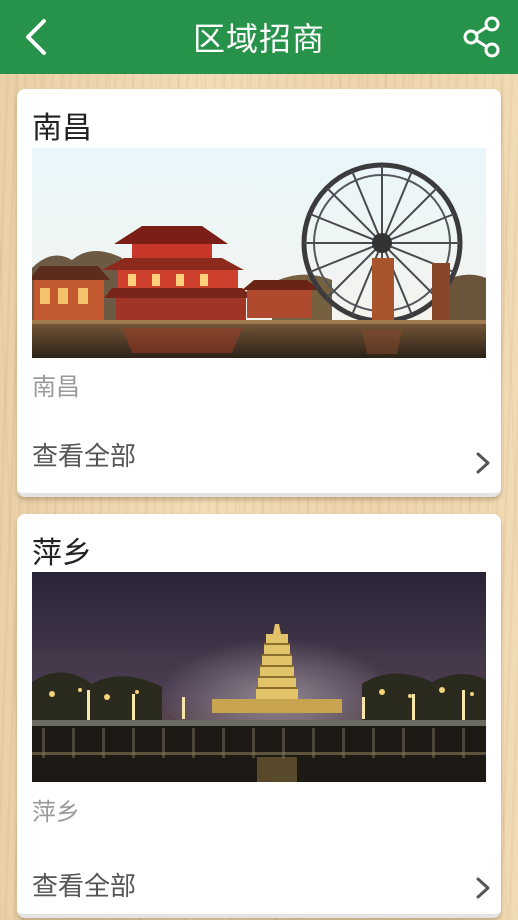 Image resolution: width=518 pixels, height=920 pixels. I want to click on share-icon, so click(483, 37).